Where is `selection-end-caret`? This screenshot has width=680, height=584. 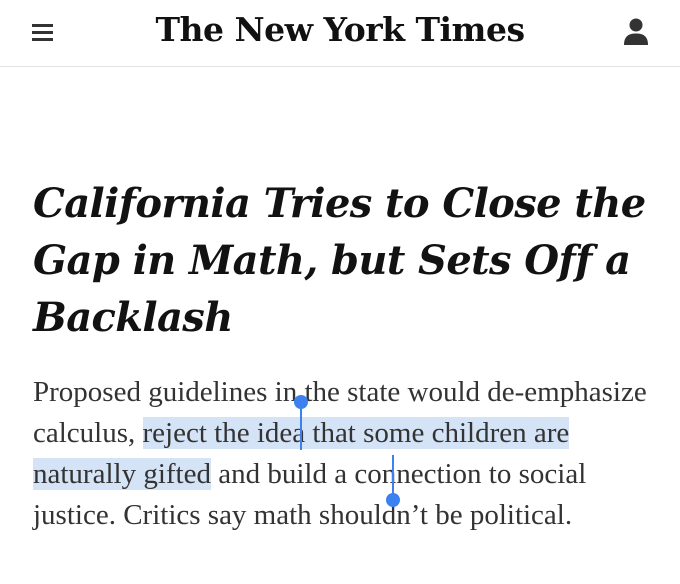
selection-end-caret is located at coordinates (393, 475).